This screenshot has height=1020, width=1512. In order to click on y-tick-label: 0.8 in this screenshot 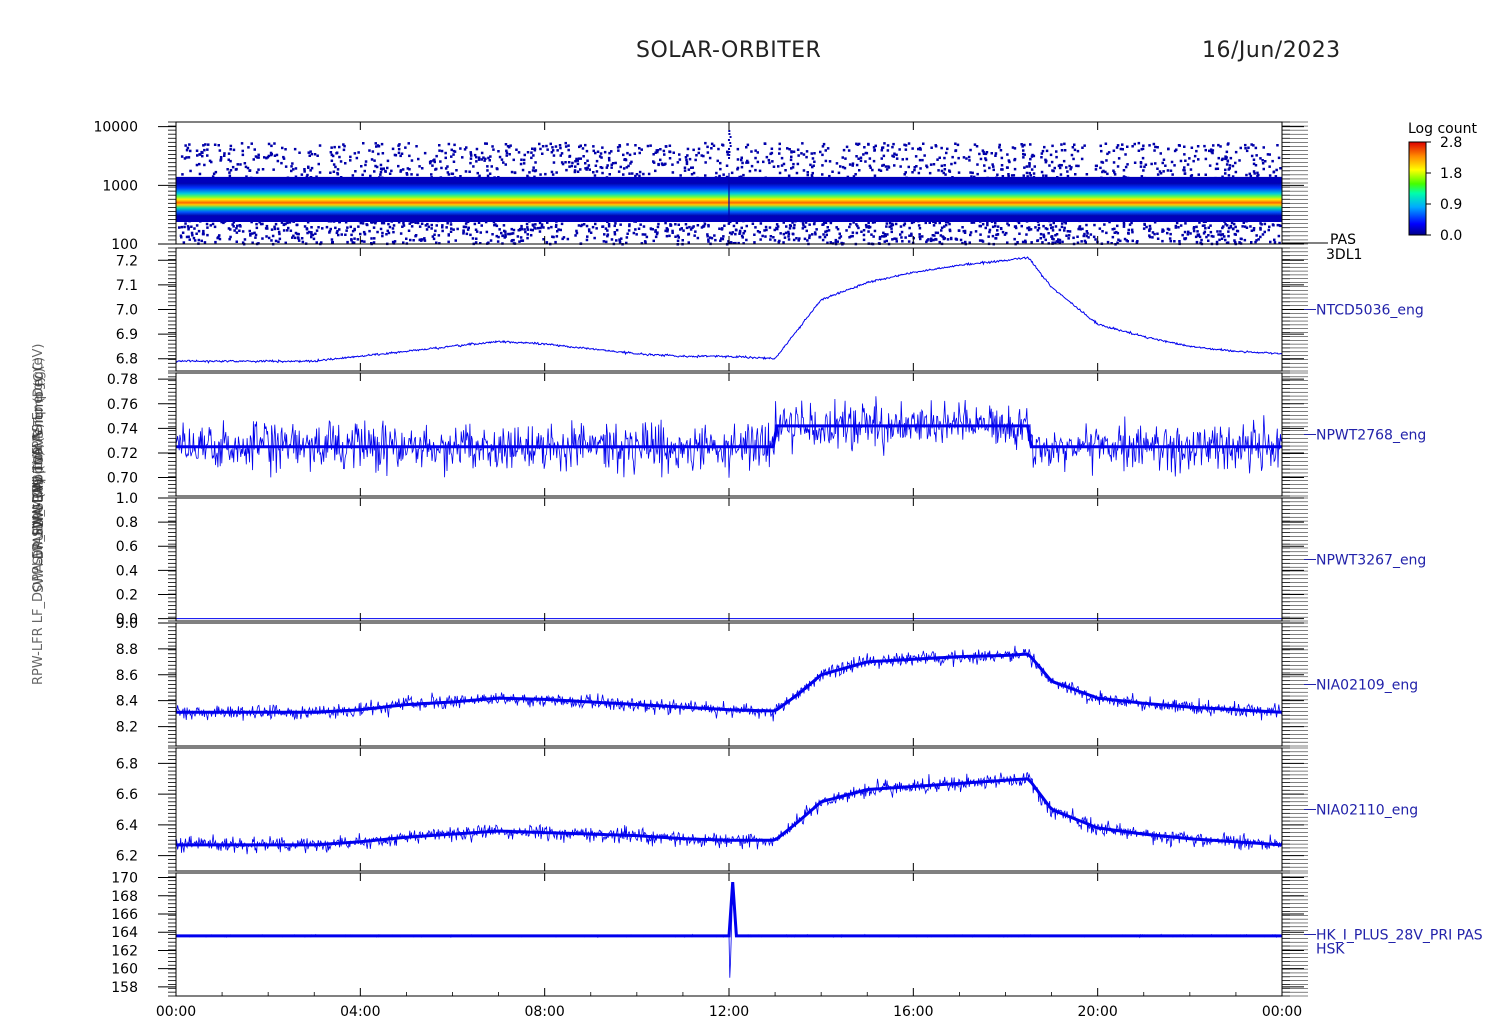, I will do `click(127, 523)`.